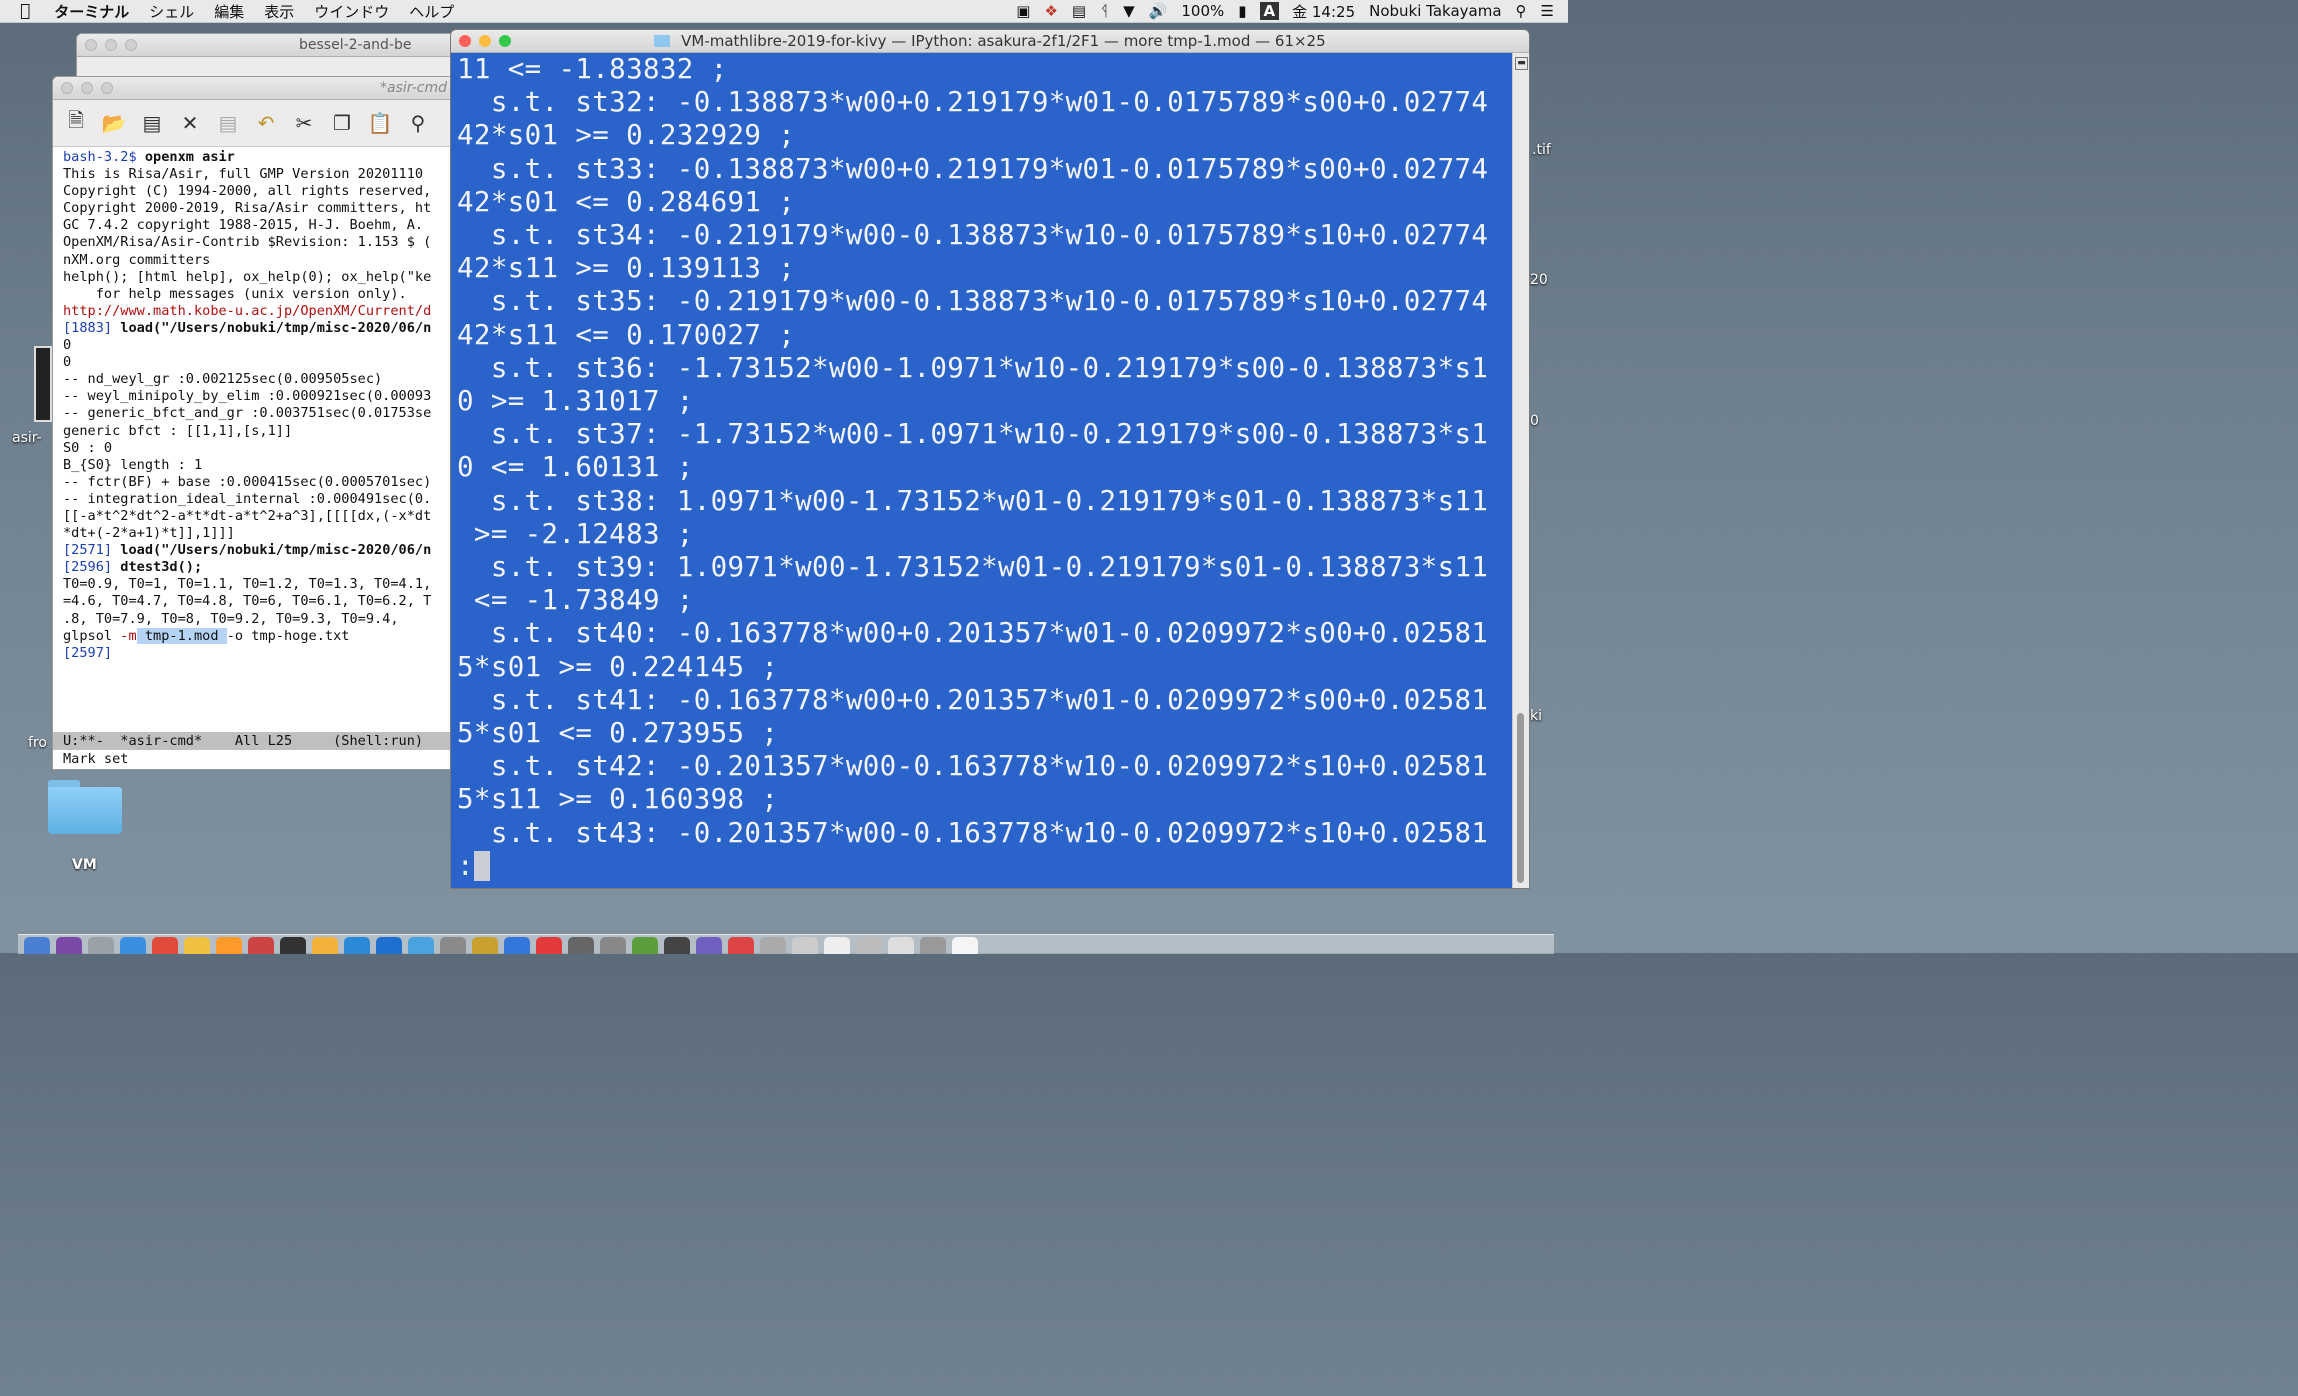 This screenshot has width=2298, height=1396. Describe the element at coordinates (1521, 63) in the screenshot. I see `scroll-split-icon: ▬` at that location.